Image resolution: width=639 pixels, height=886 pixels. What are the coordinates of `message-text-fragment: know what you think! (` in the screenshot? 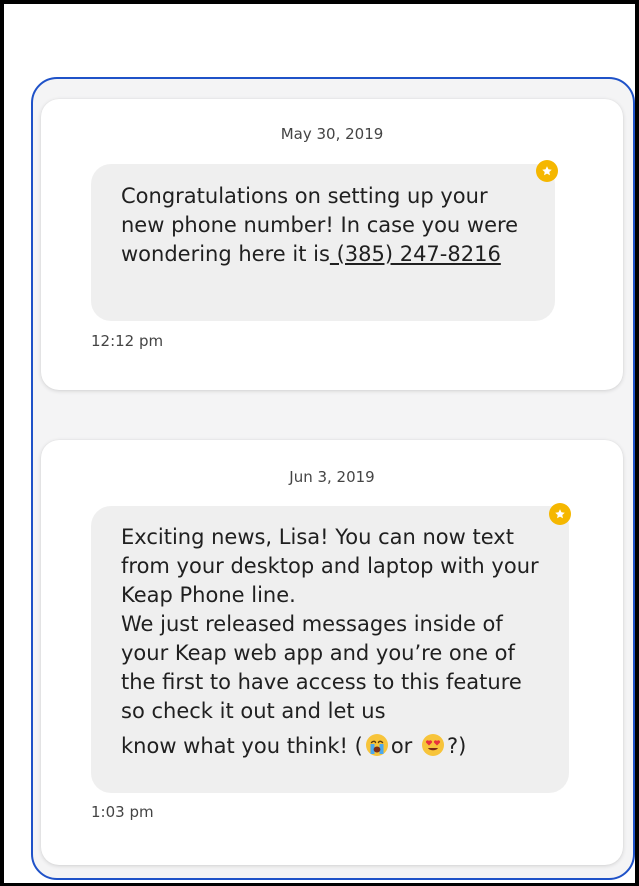 It's located at (242, 746).